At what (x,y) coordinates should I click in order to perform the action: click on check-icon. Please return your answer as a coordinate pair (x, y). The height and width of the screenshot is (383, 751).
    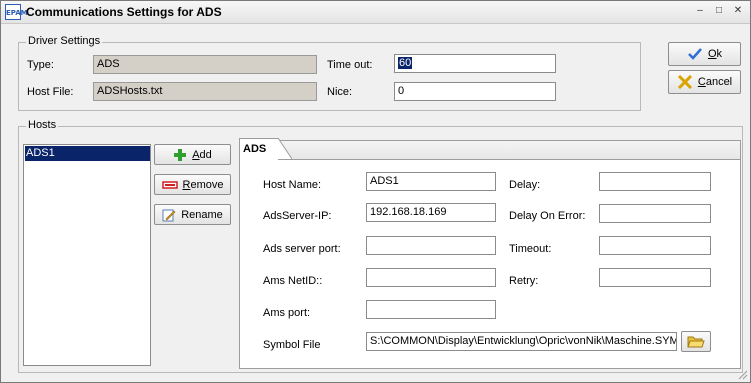
    Looking at the image, I should click on (695, 54).